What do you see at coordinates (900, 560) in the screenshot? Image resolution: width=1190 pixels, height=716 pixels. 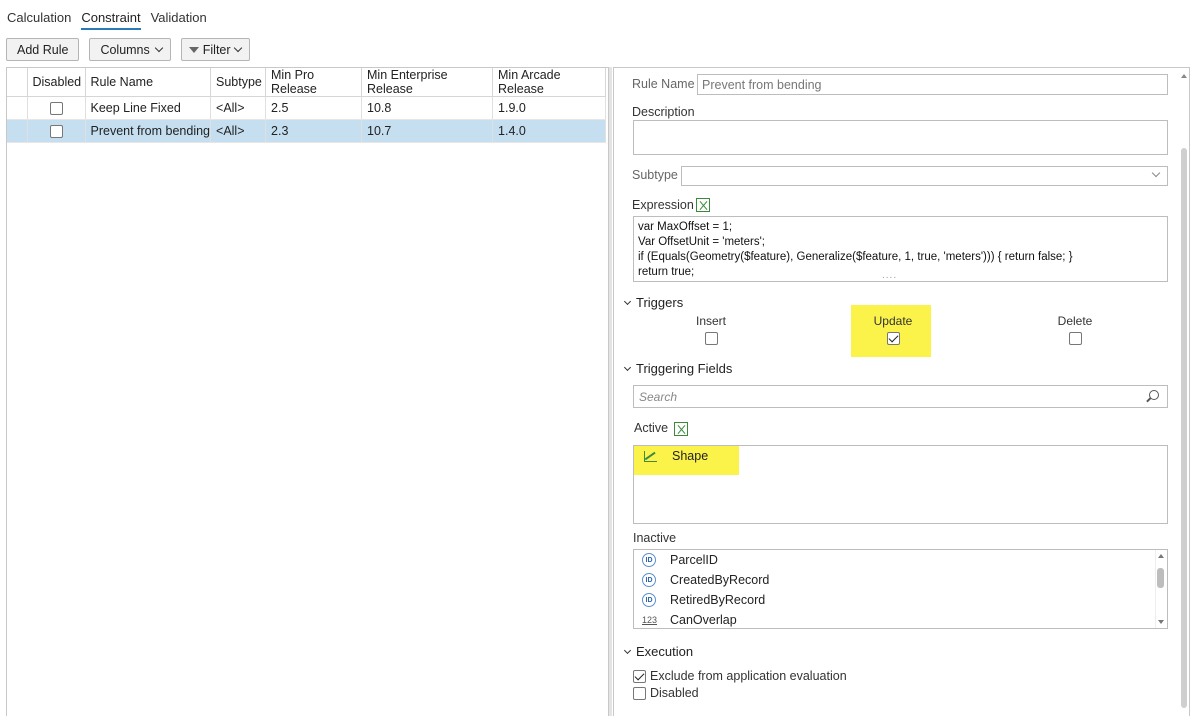 I see `list-item: ID ParcelID` at bounding box center [900, 560].